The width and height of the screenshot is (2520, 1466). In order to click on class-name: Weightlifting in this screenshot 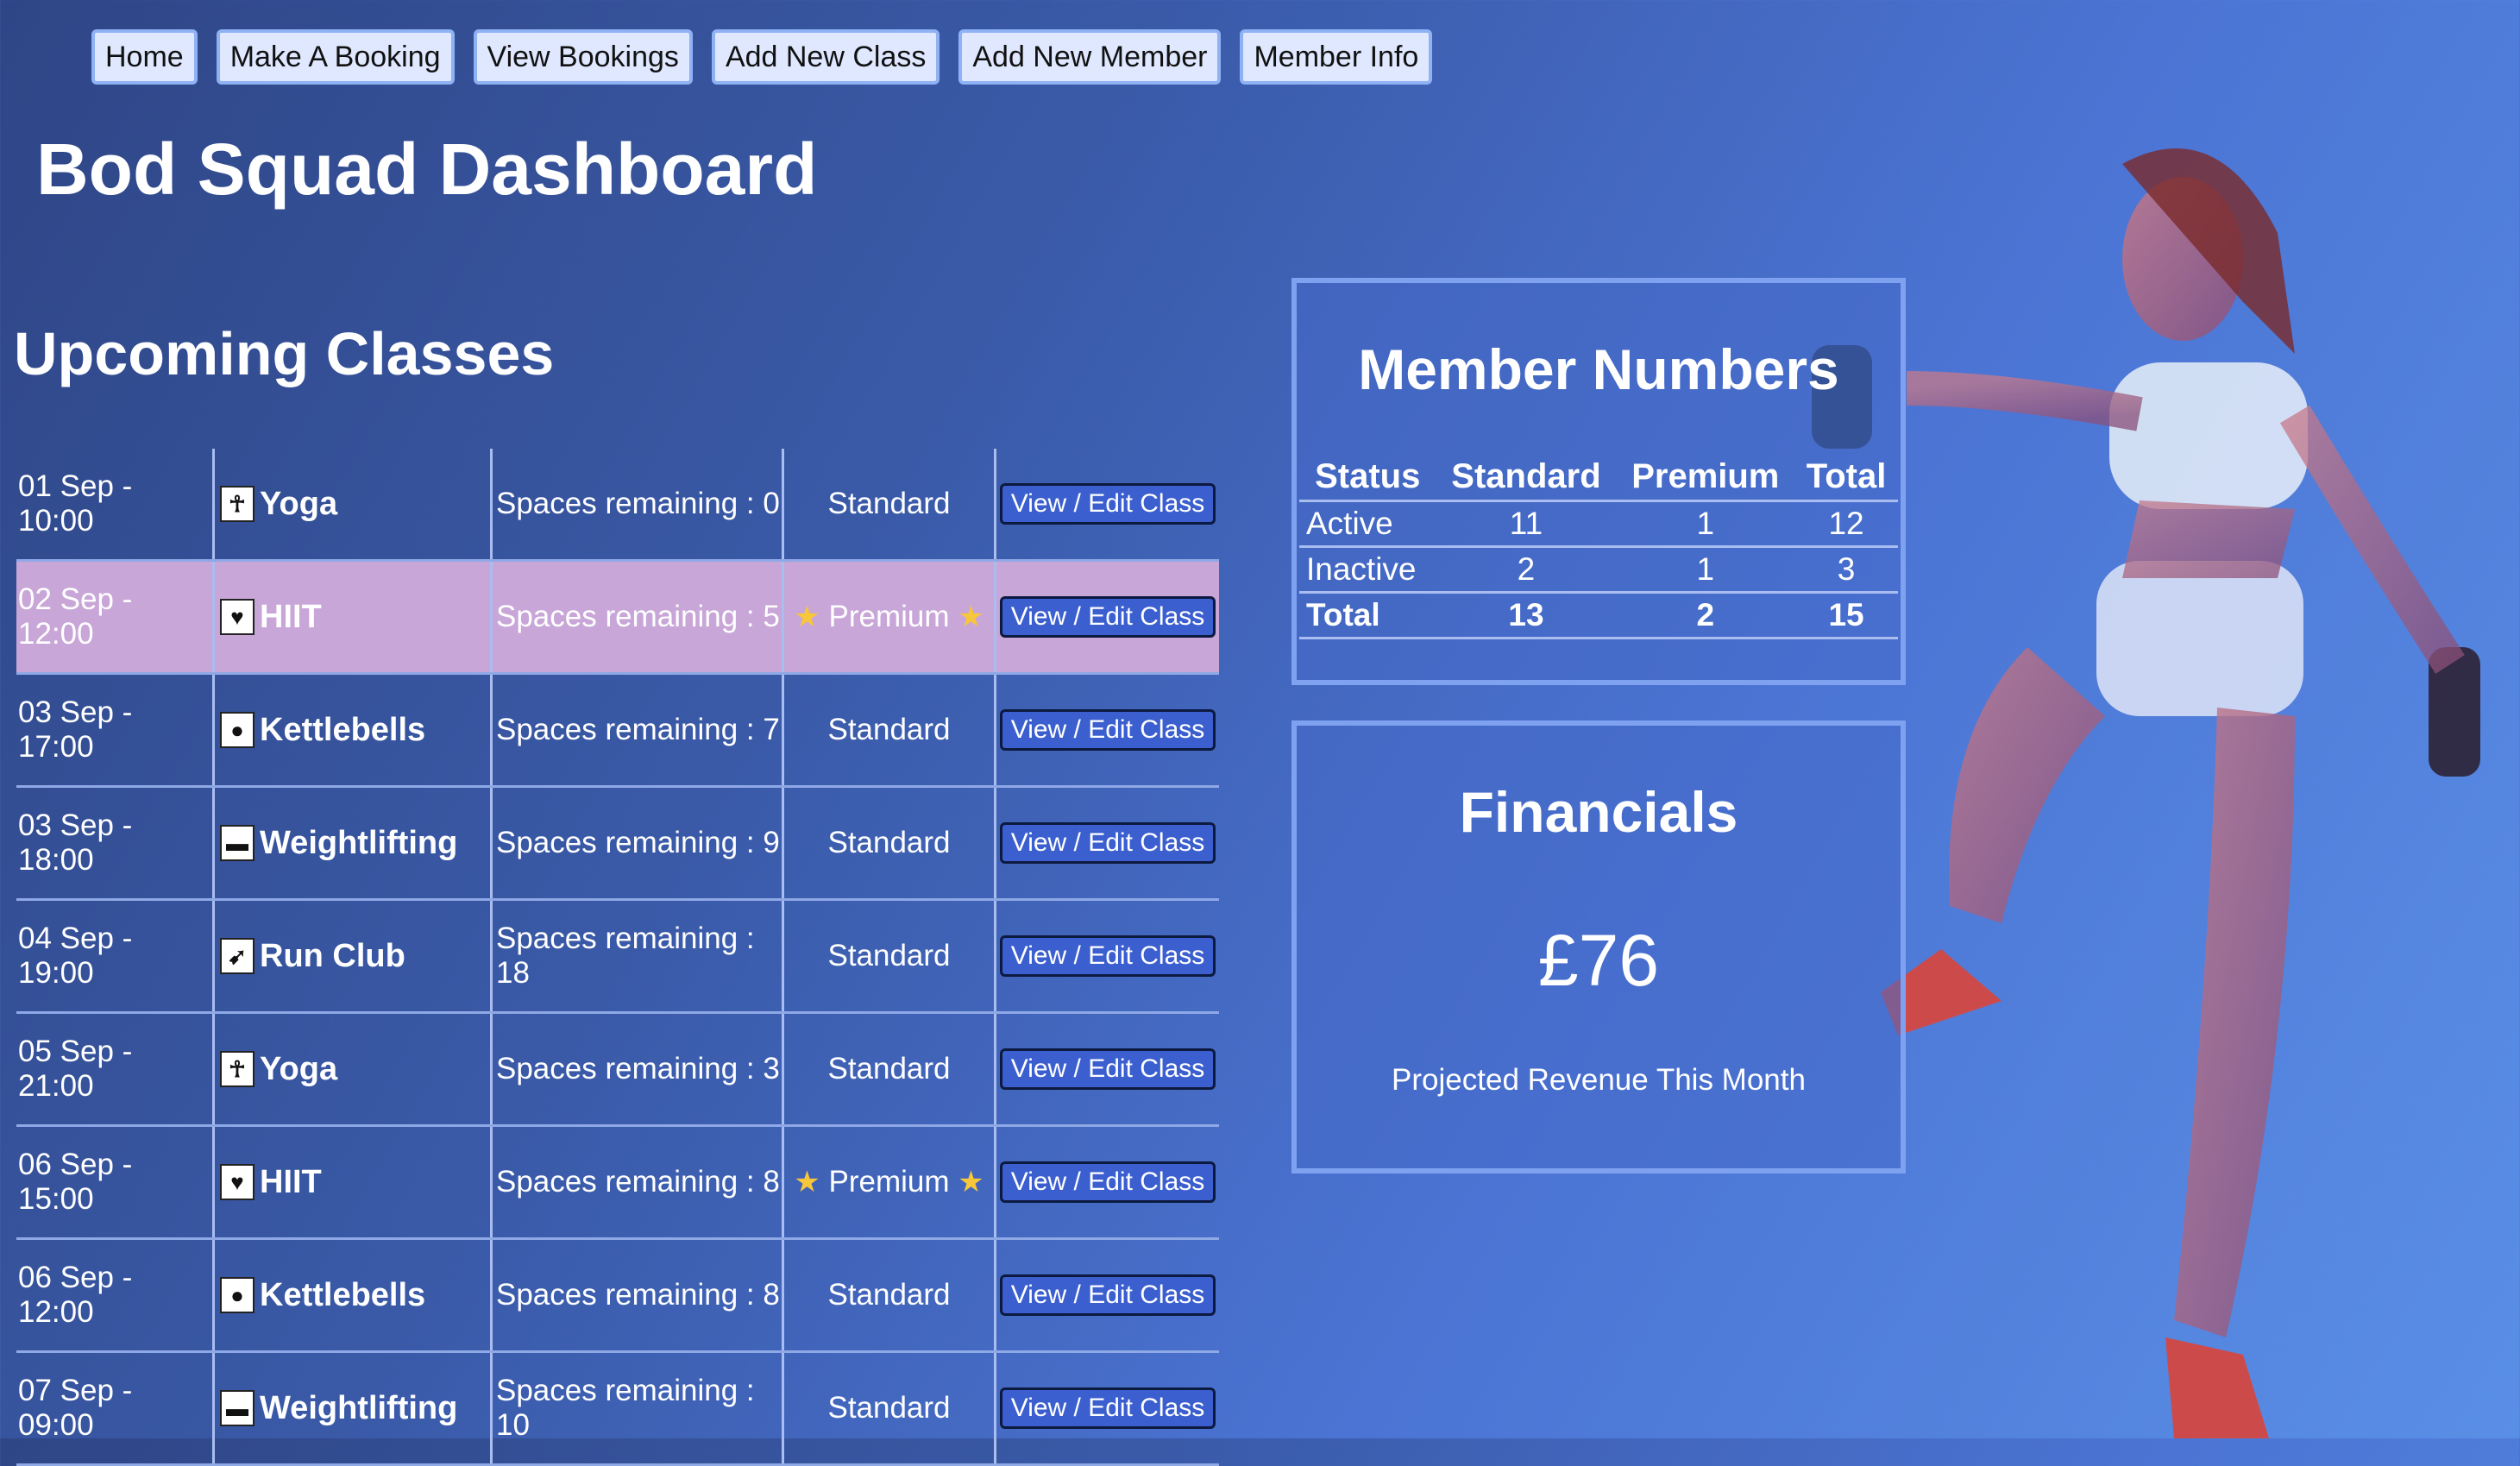, I will do `click(359, 842)`.